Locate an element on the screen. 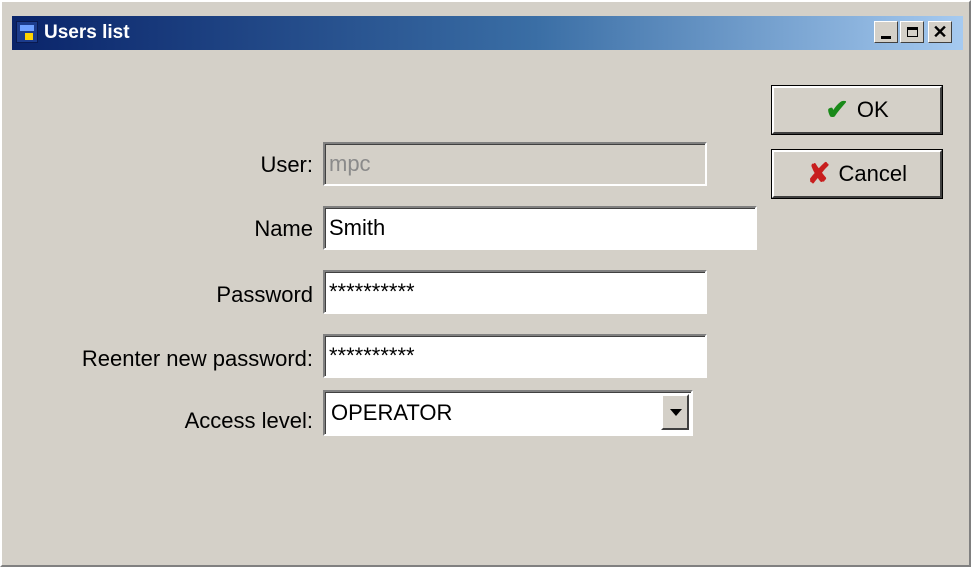  ok-button: ✔ OK is located at coordinates (857, 110).